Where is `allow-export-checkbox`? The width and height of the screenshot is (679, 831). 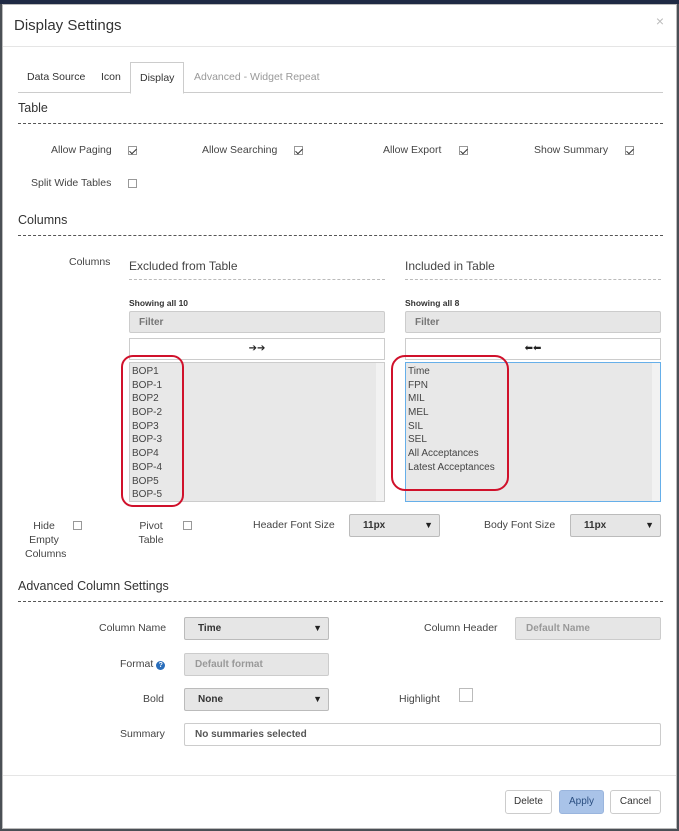
allow-export-checkbox is located at coordinates (463, 150).